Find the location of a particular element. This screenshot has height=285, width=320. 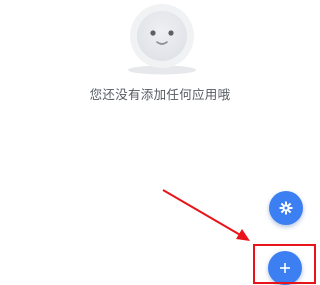

gear-icon is located at coordinates (286, 208).